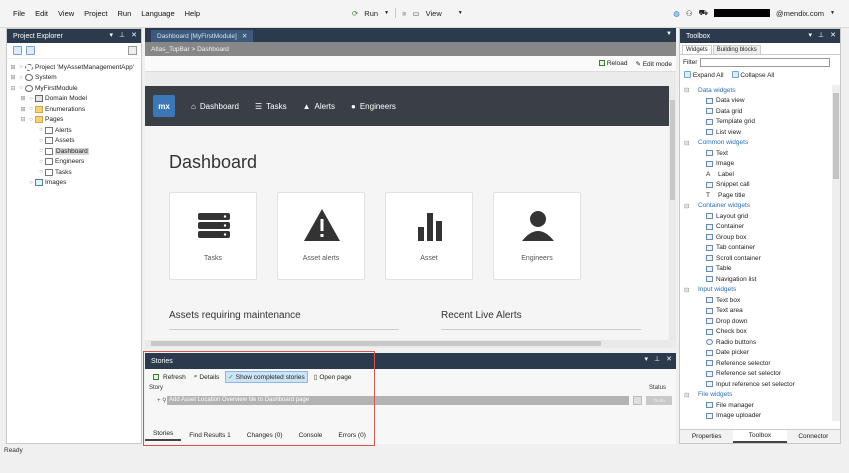  What do you see at coordinates (676, 13) in the screenshot?
I see `globe-icon: ◍` at bounding box center [676, 13].